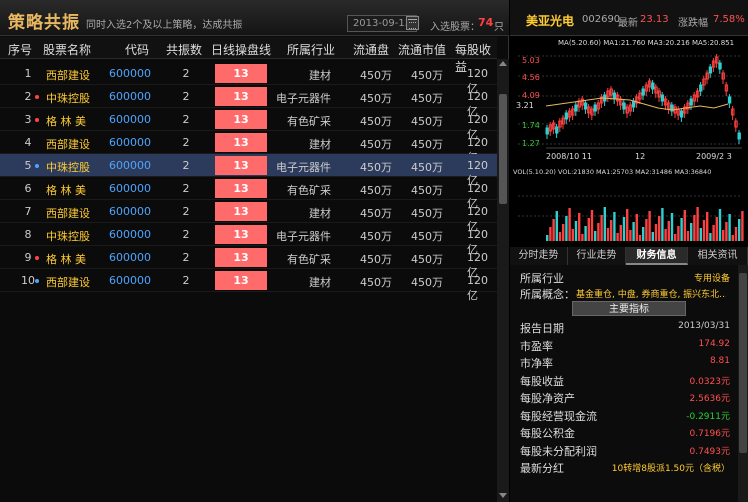  Describe the element at coordinates (531, 143) in the screenshot. I see `price-label: 1.27` at that location.